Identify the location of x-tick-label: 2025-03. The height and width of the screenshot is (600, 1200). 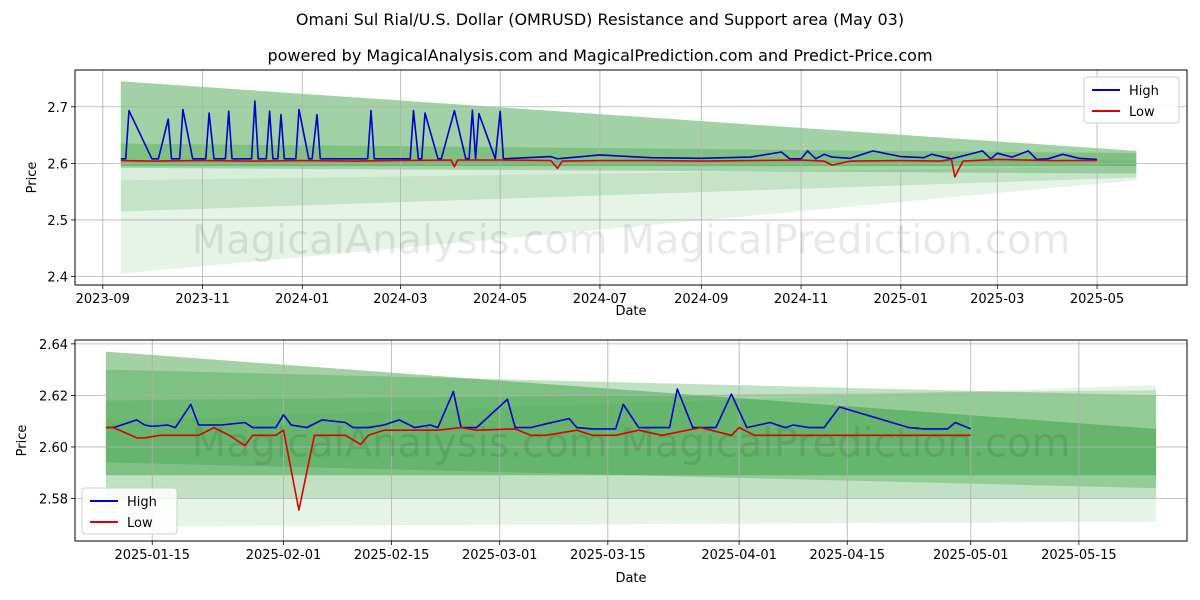
(997, 299).